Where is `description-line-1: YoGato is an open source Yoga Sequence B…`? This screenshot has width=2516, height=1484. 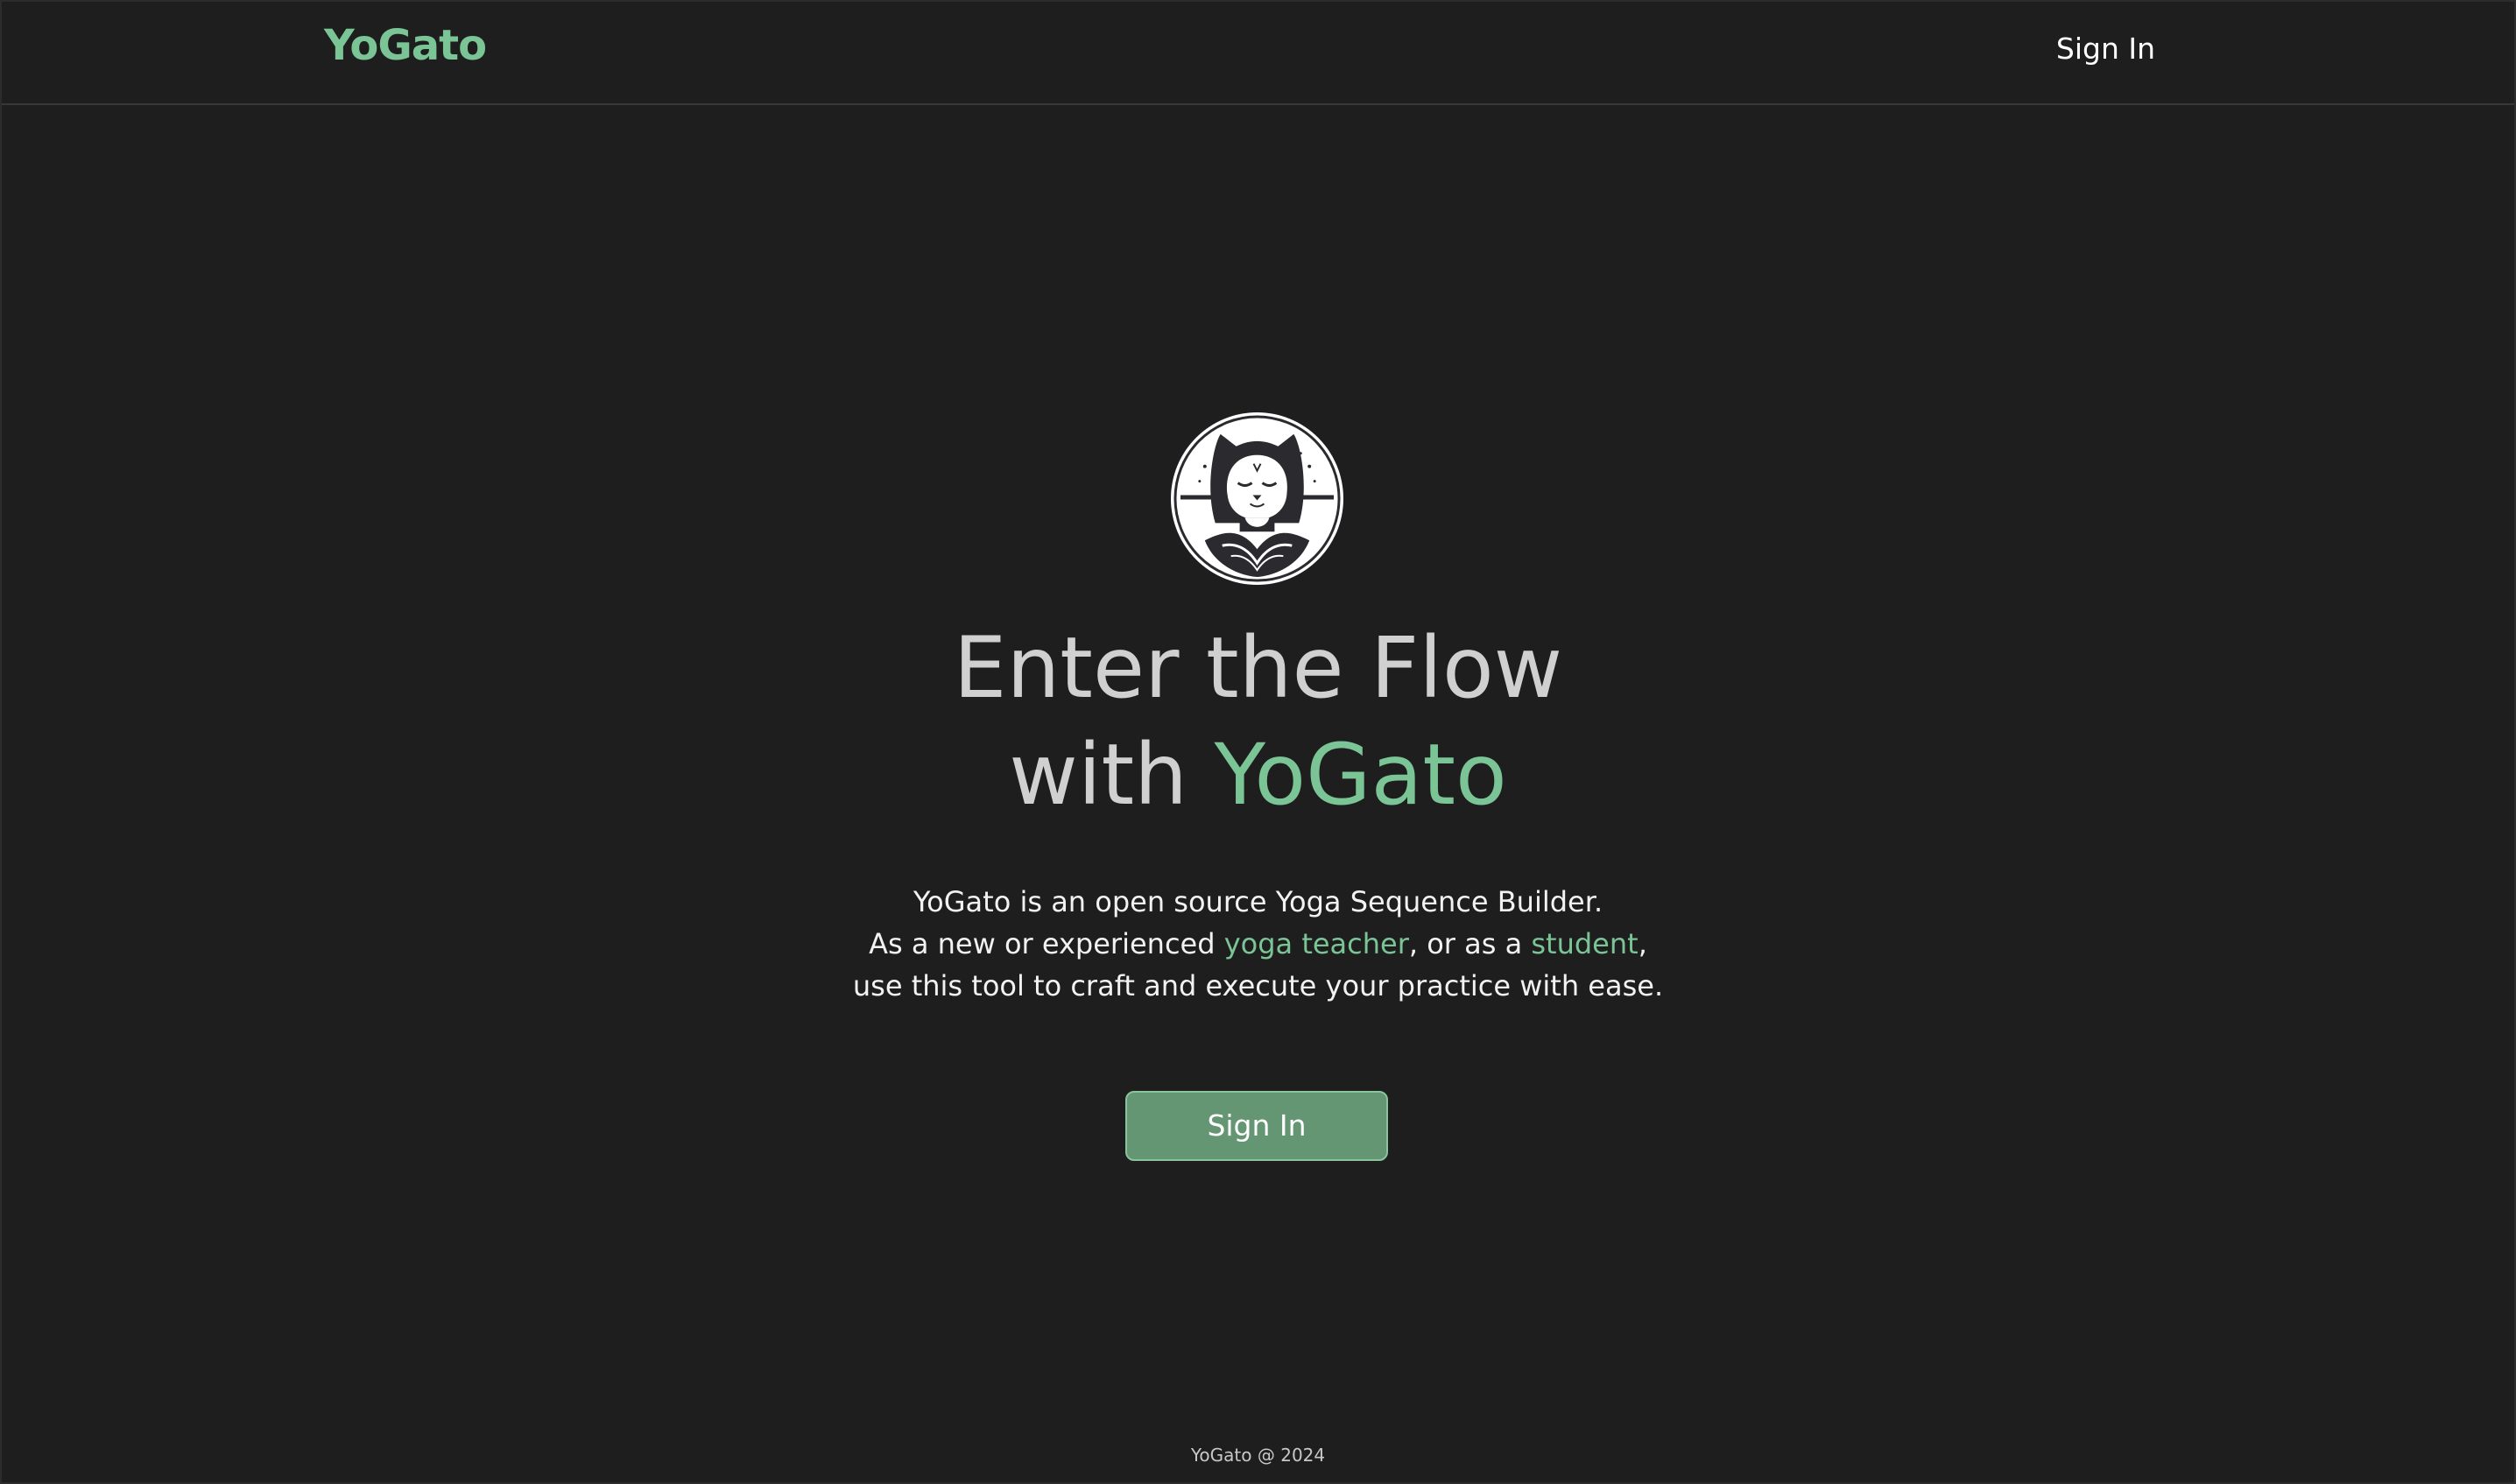 description-line-1: YoGato is an open source Yoga Sequence B… is located at coordinates (1258, 901).